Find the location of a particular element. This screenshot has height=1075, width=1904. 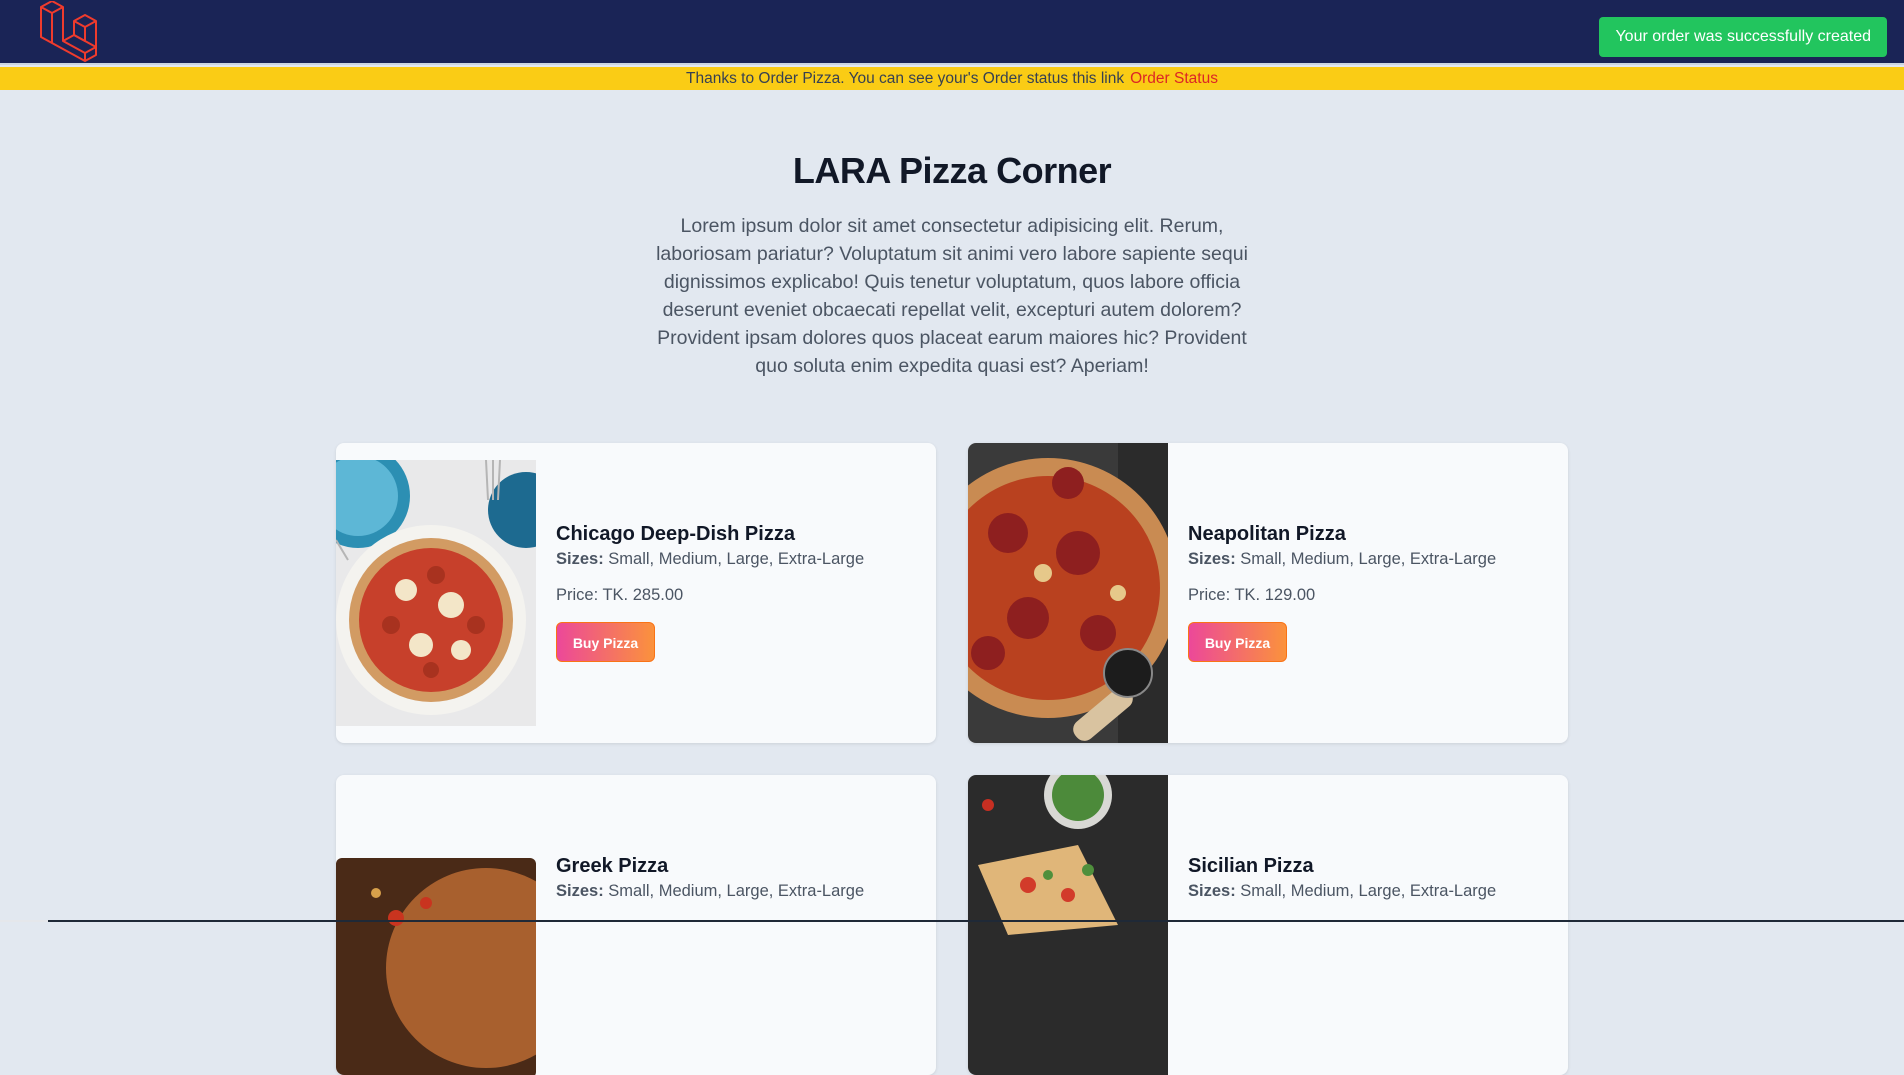

order-status-link: Order Status is located at coordinates (1174, 78).